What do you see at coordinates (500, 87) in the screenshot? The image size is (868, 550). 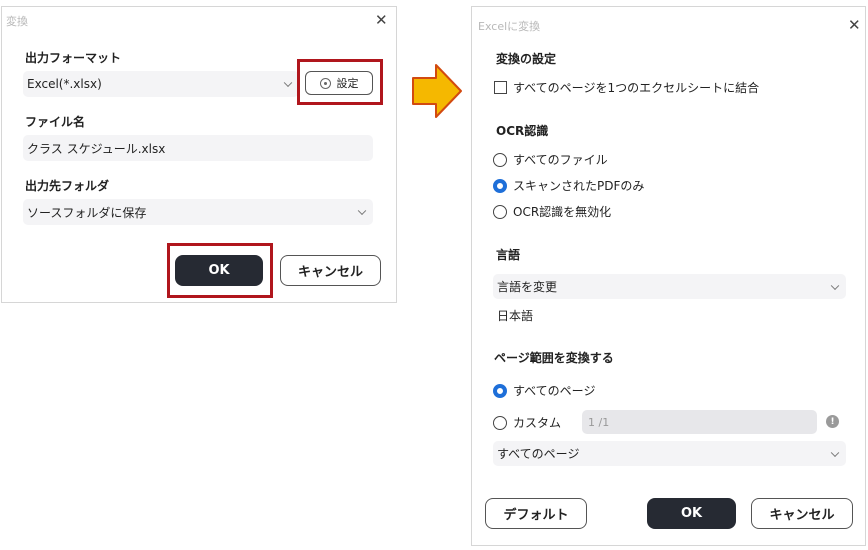 I see `checkbox-box` at bounding box center [500, 87].